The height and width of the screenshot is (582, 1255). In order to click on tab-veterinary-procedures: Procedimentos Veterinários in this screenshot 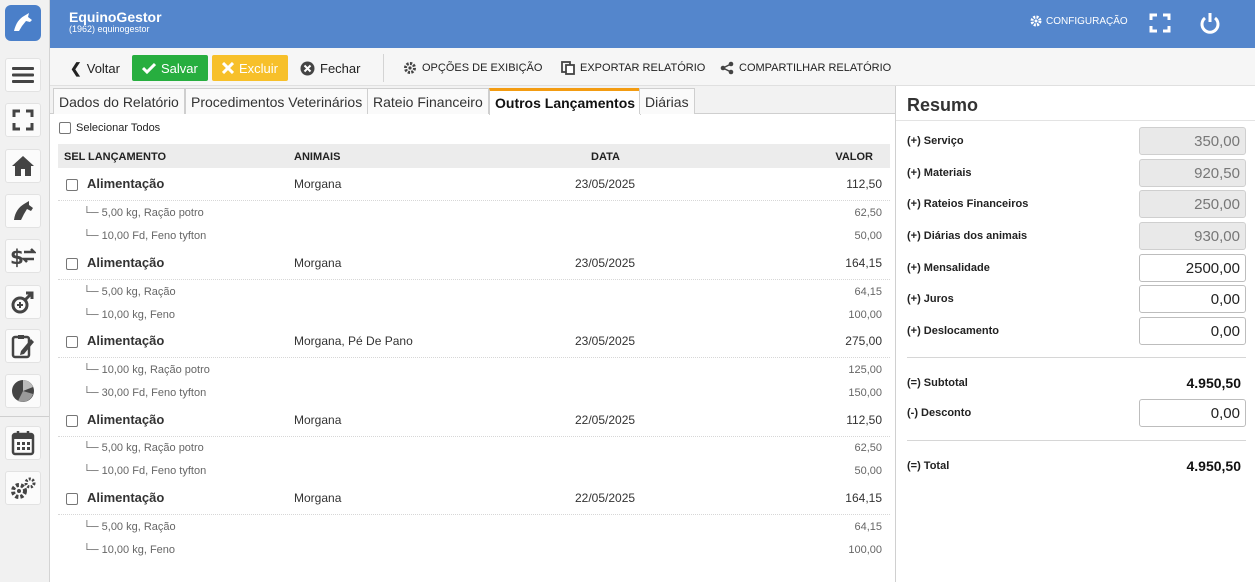, I will do `click(277, 101)`.